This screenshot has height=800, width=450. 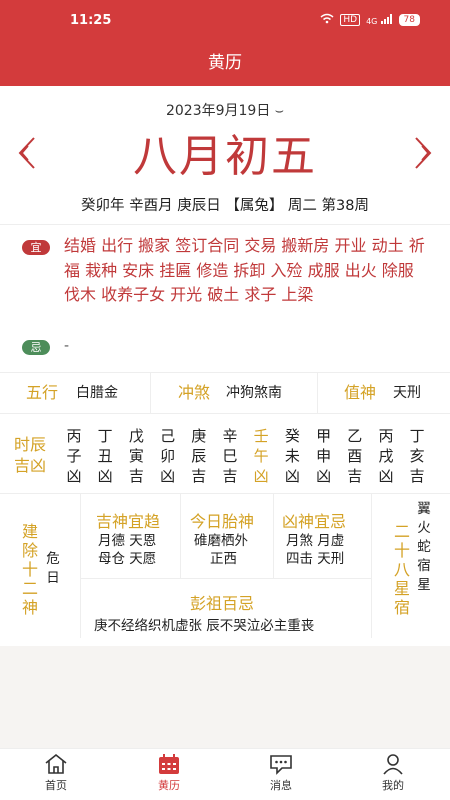 I want to click on shichen-item: 丙戌凶, so click(x=386, y=456).